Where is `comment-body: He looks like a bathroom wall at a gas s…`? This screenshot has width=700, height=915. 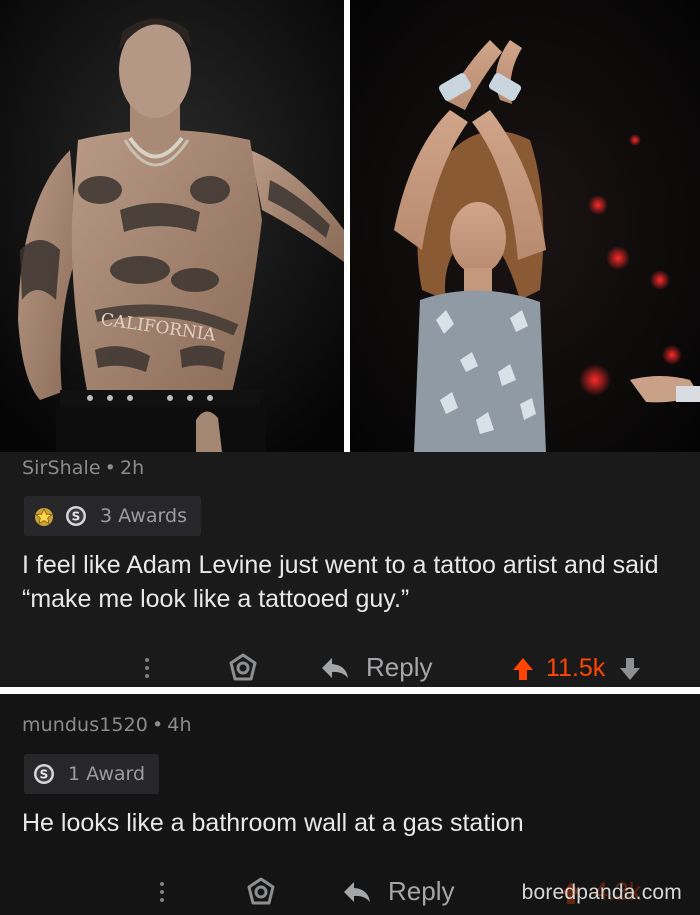
comment-body: He looks like a bathroom wall at a gas s… is located at coordinates (273, 823).